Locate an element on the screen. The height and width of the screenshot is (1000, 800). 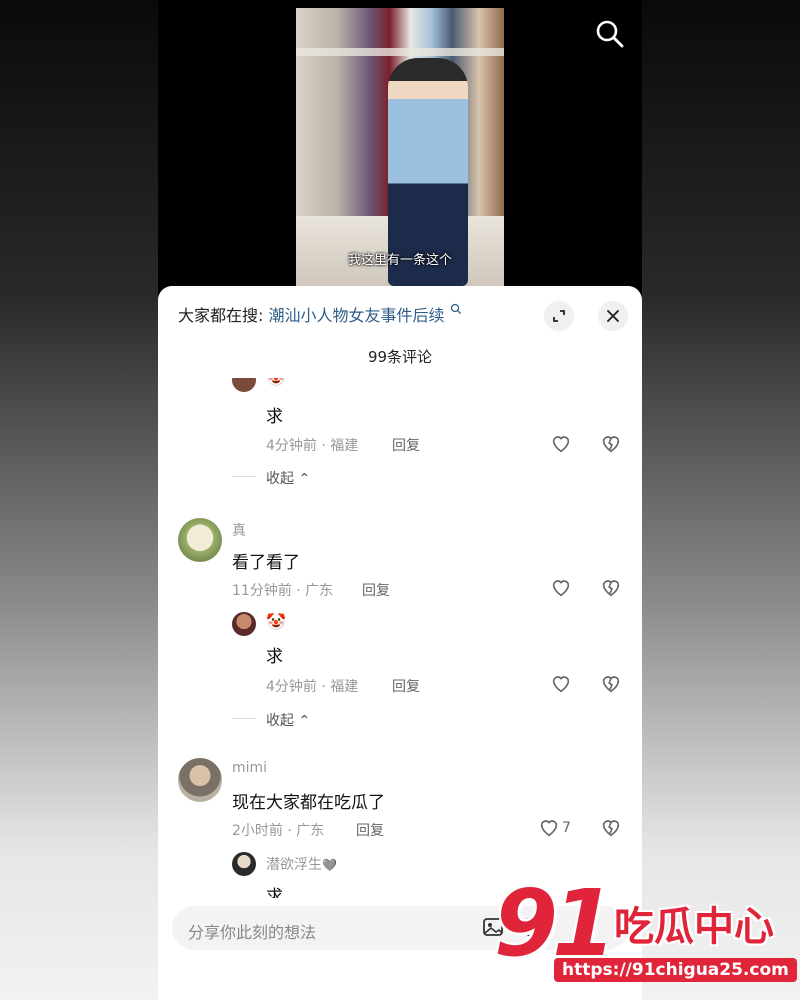
username: 真 is located at coordinates (239, 530).